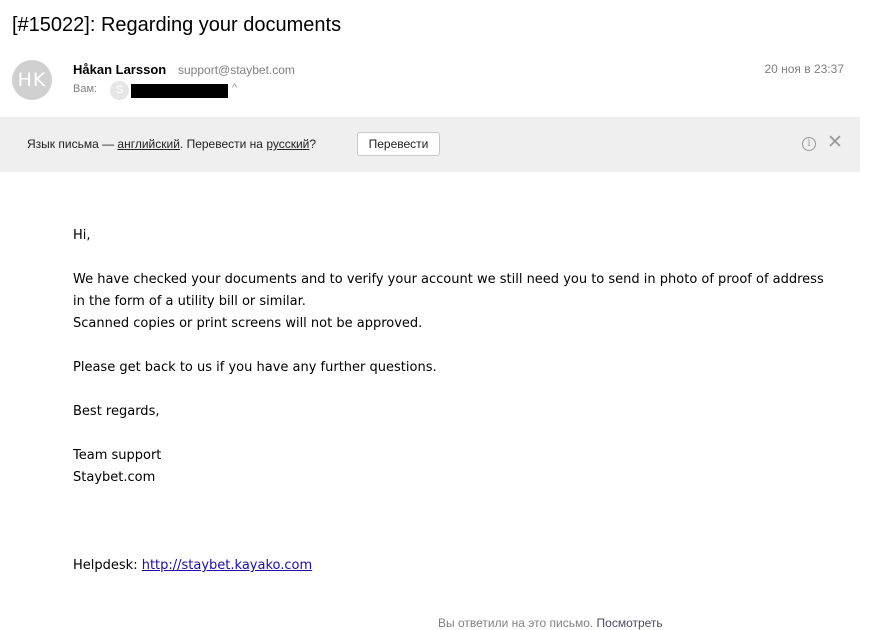  Describe the element at coordinates (313, 144) in the screenshot. I see `translate-suffix: ?` at that location.